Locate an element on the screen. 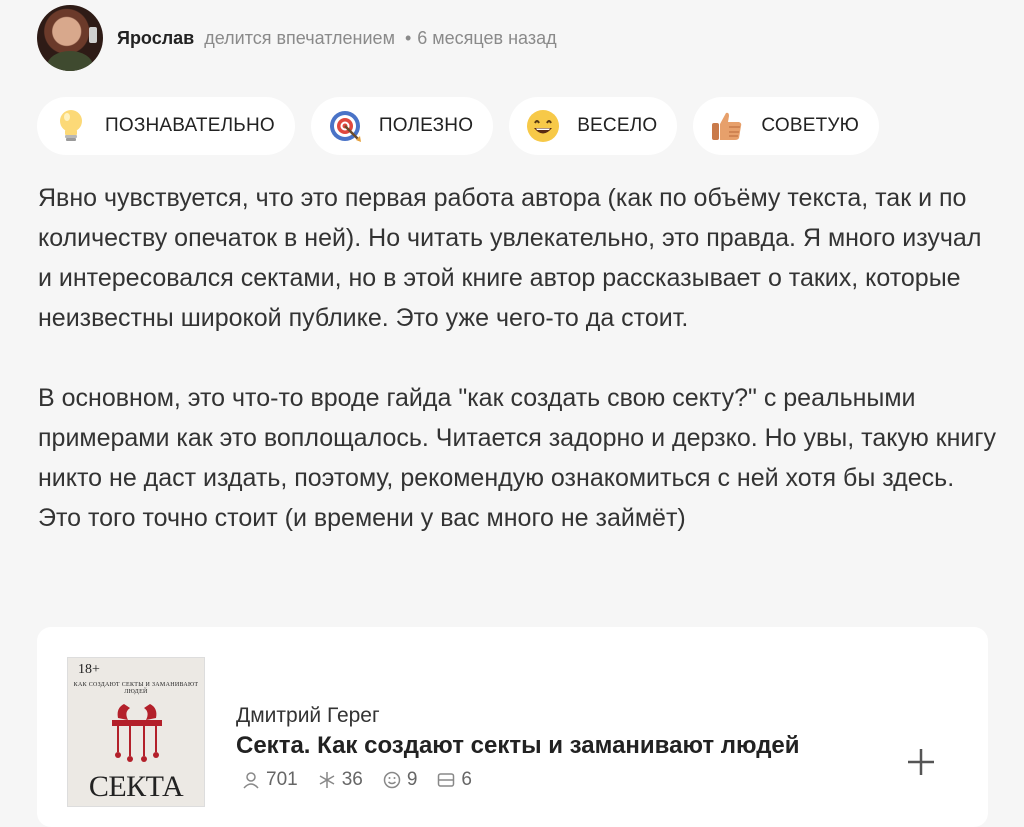  cover-hands-art is located at coordinates (137, 733).